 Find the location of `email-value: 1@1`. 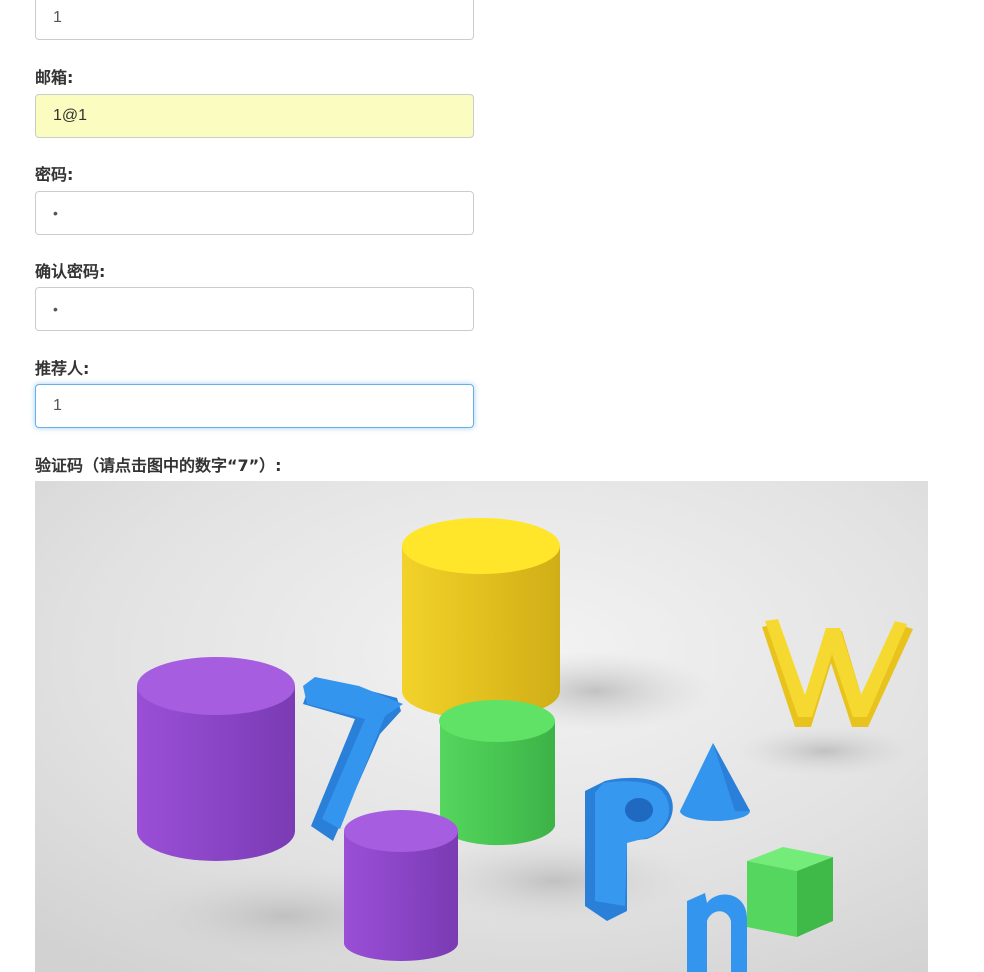

email-value: 1@1 is located at coordinates (70, 115).